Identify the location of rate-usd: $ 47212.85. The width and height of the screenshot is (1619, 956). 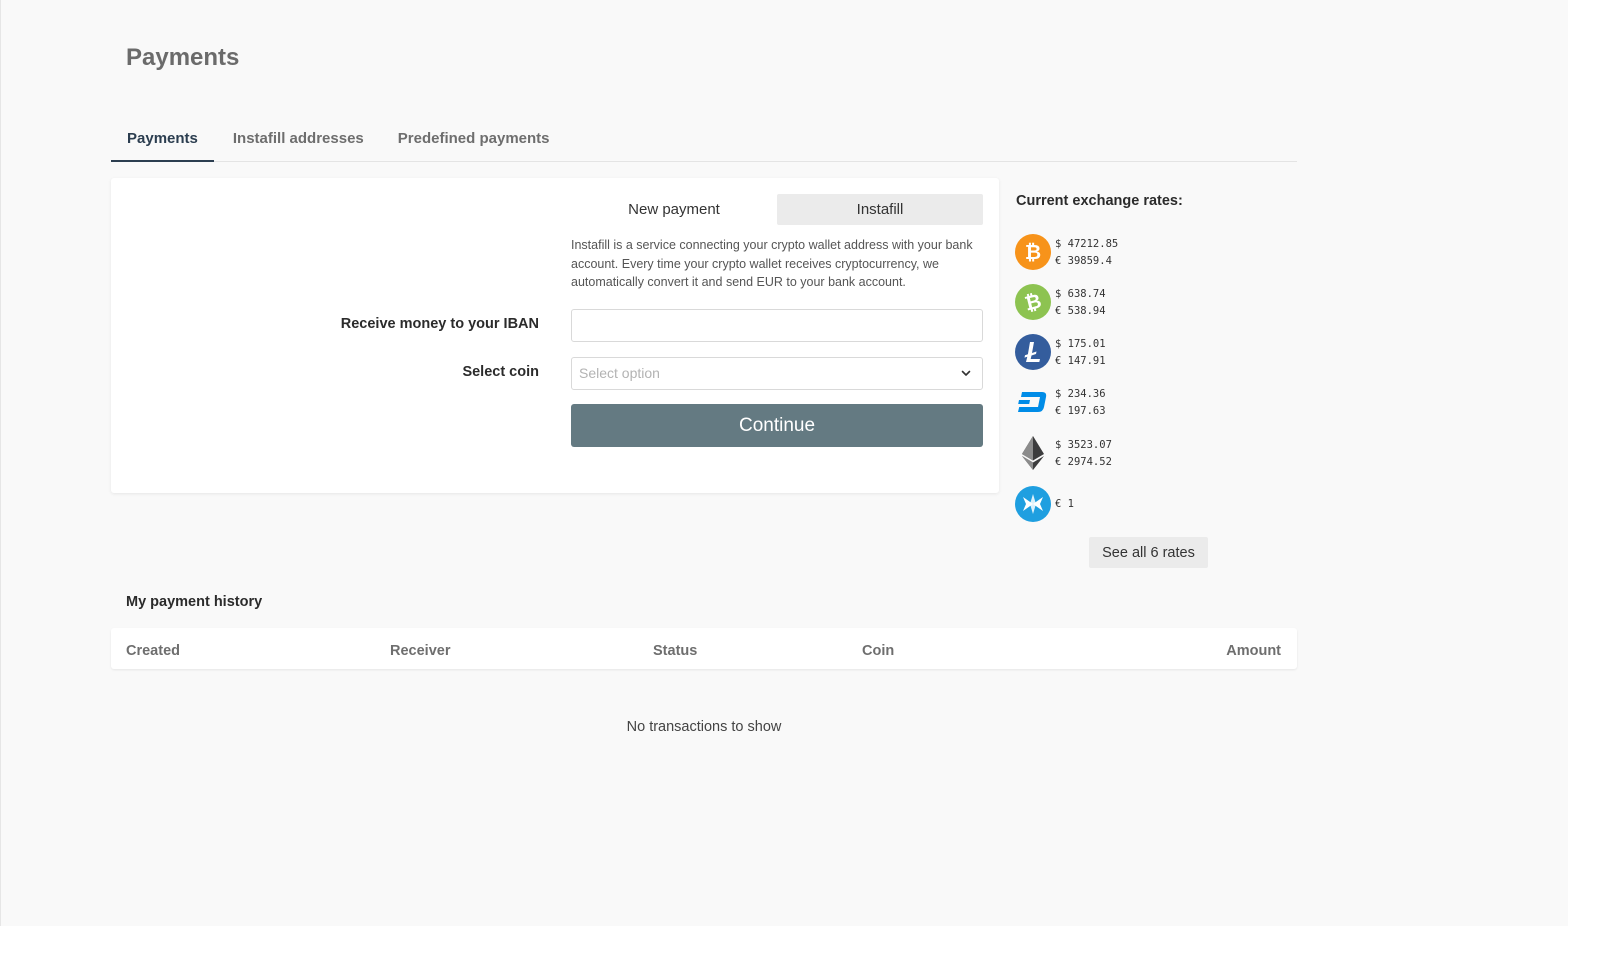
(1087, 244).